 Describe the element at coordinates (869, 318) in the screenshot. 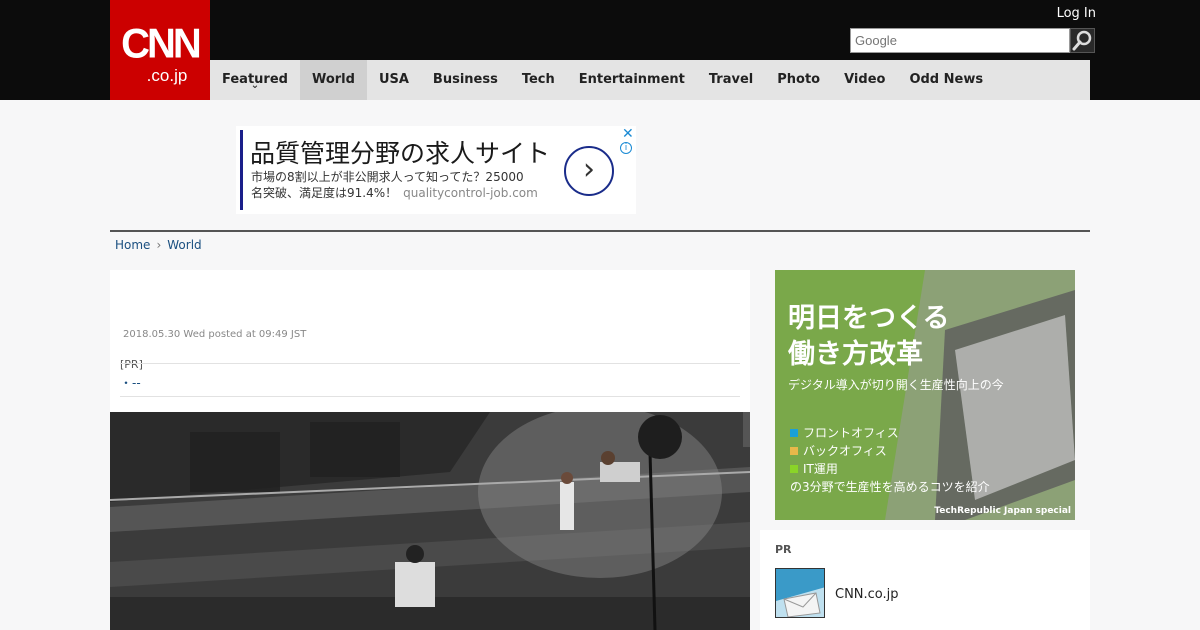

I see `side-ad-title-line1: 明日をつくる` at that location.